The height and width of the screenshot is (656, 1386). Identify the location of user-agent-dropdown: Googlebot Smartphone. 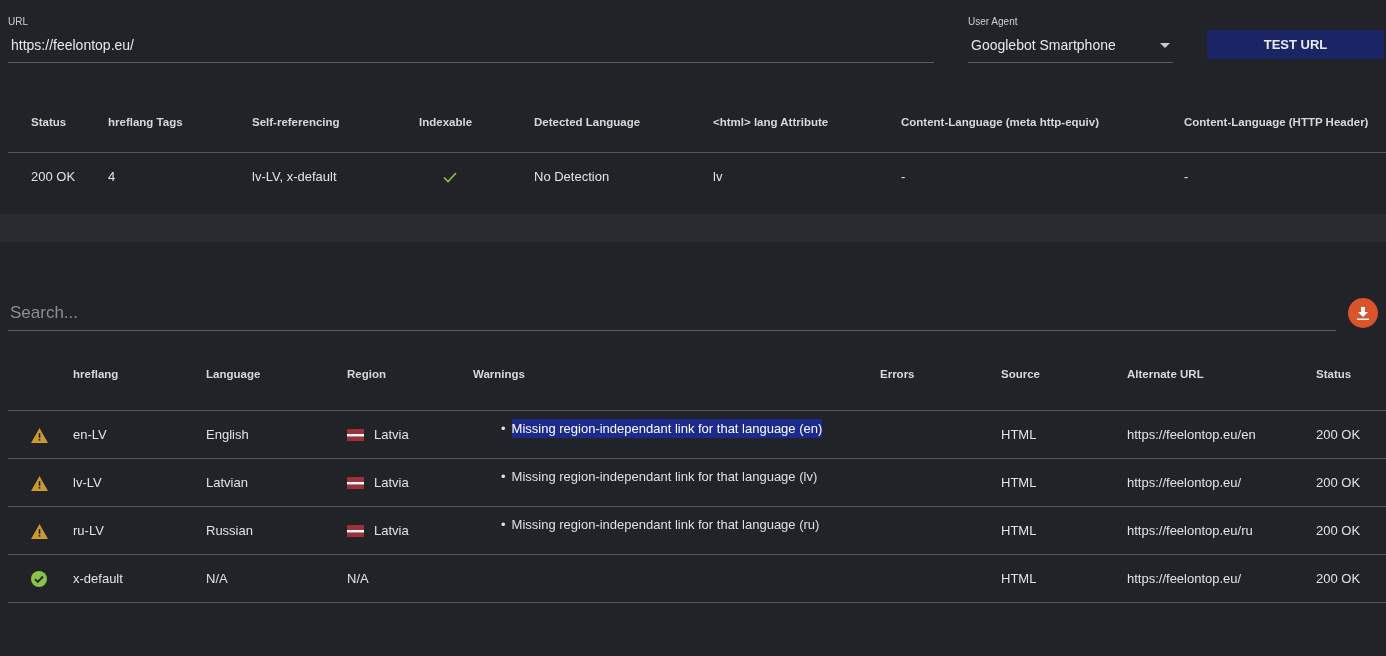
(1070, 46).